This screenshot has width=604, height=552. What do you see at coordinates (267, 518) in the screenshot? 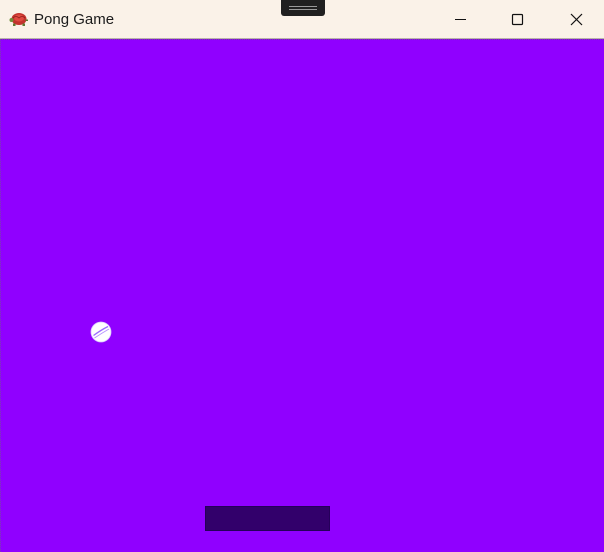
I see `player-paddle` at bounding box center [267, 518].